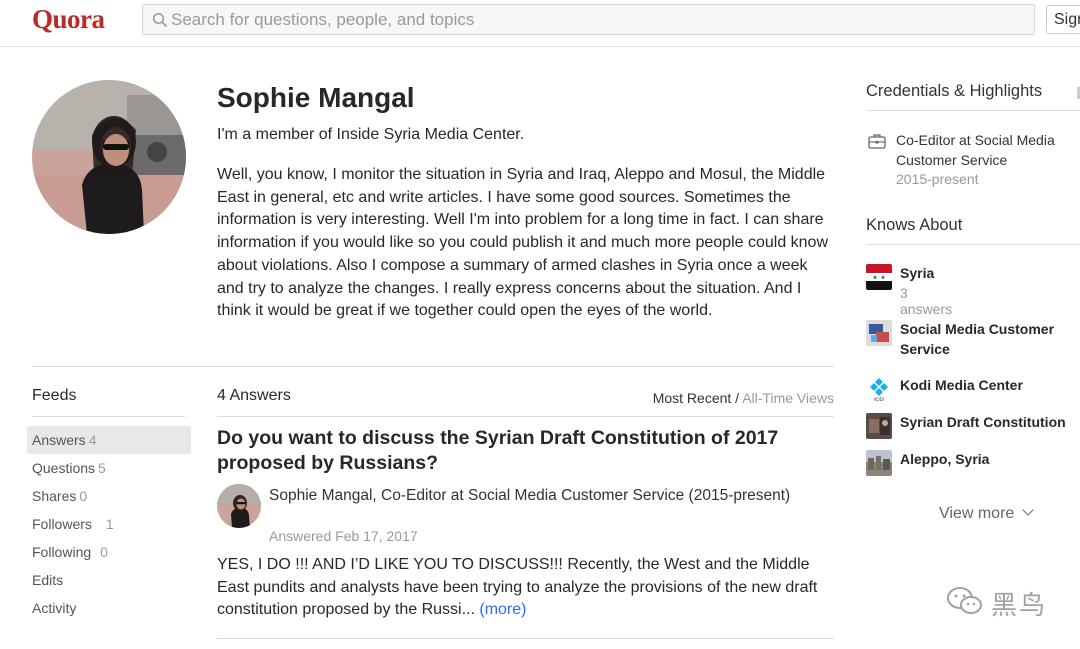 The height and width of the screenshot is (649, 1080). What do you see at coordinates (54, 496) in the screenshot?
I see `feed-item-label: Shares` at bounding box center [54, 496].